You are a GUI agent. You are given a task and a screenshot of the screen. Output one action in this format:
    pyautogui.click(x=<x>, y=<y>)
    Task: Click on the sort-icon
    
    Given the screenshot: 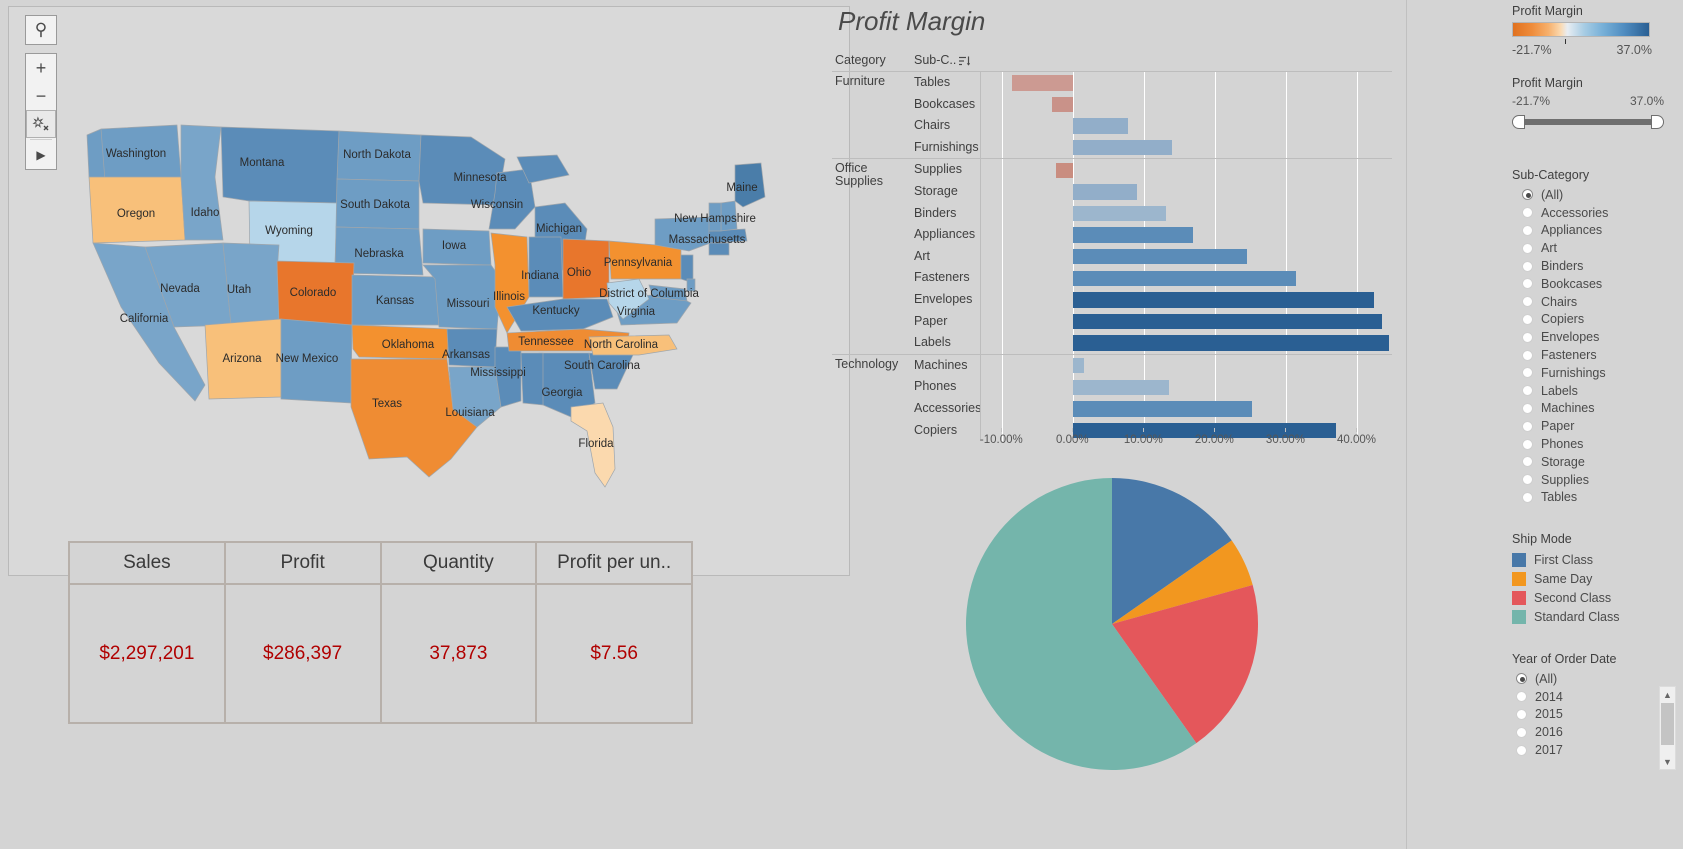 What is the action you would take?
    pyautogui.click(x=964, y=63)
    